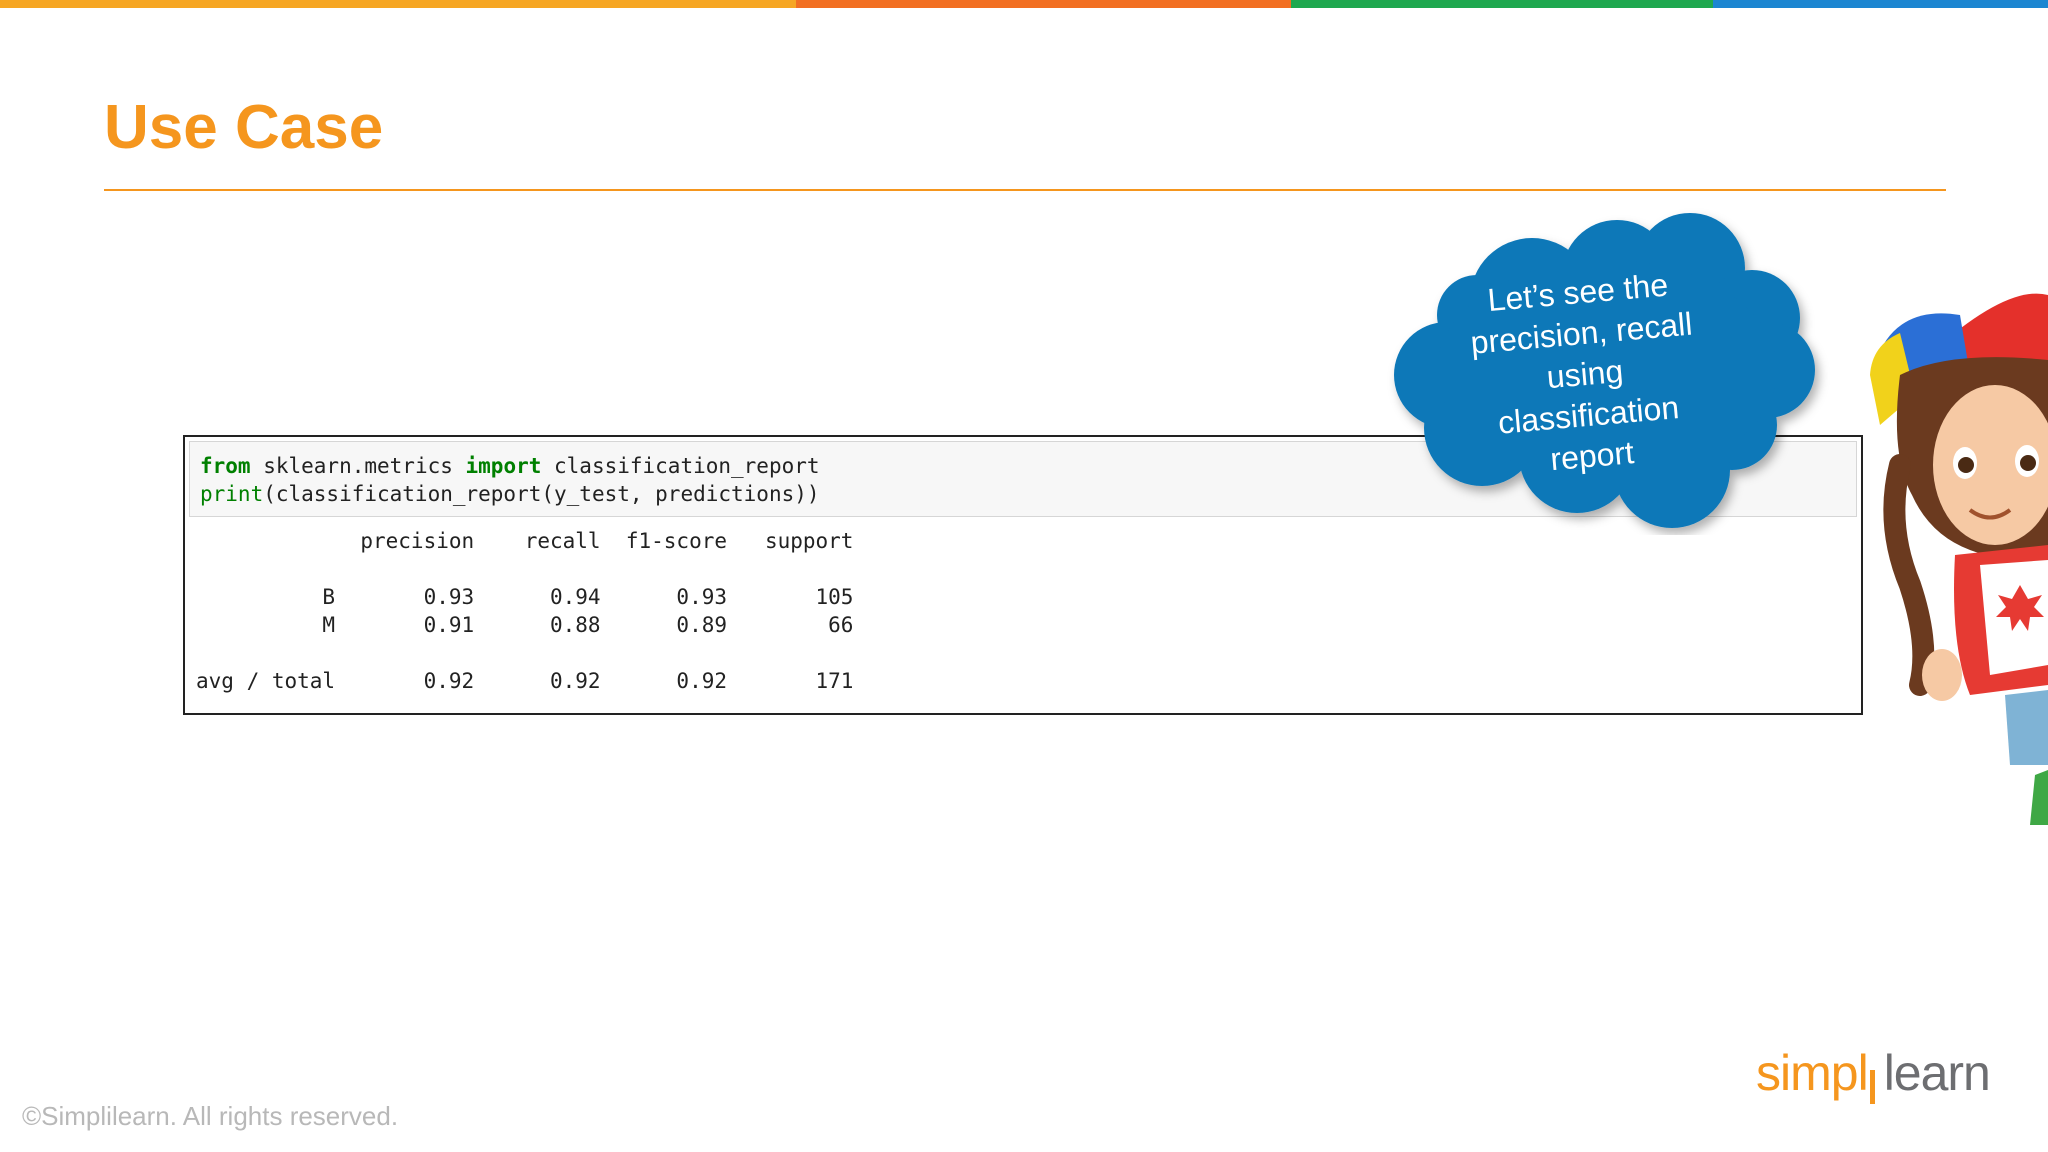 The image size is (2048, 1152). Describe the element at coordinates (244, 127) in the screenshot. I see `slide-title: Use Case` at that location.